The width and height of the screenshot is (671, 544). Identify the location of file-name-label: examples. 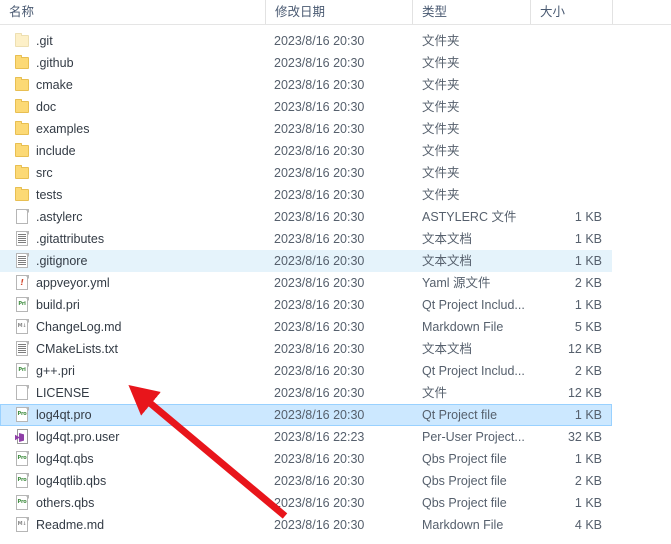
(63, 129).